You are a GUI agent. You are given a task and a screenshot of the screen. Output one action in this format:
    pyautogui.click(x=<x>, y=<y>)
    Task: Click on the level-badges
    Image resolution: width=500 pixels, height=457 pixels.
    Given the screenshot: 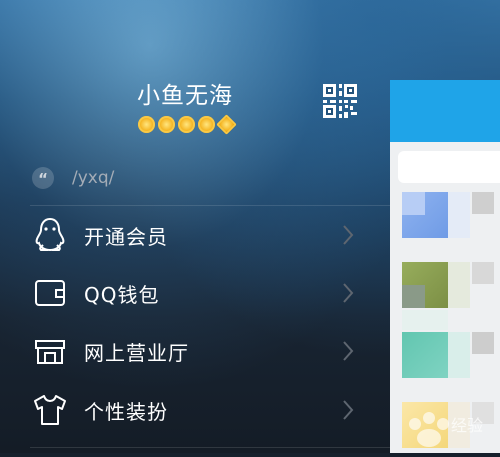 What is the action you would take?
    pyautogui.click(x=187, y=125)
    